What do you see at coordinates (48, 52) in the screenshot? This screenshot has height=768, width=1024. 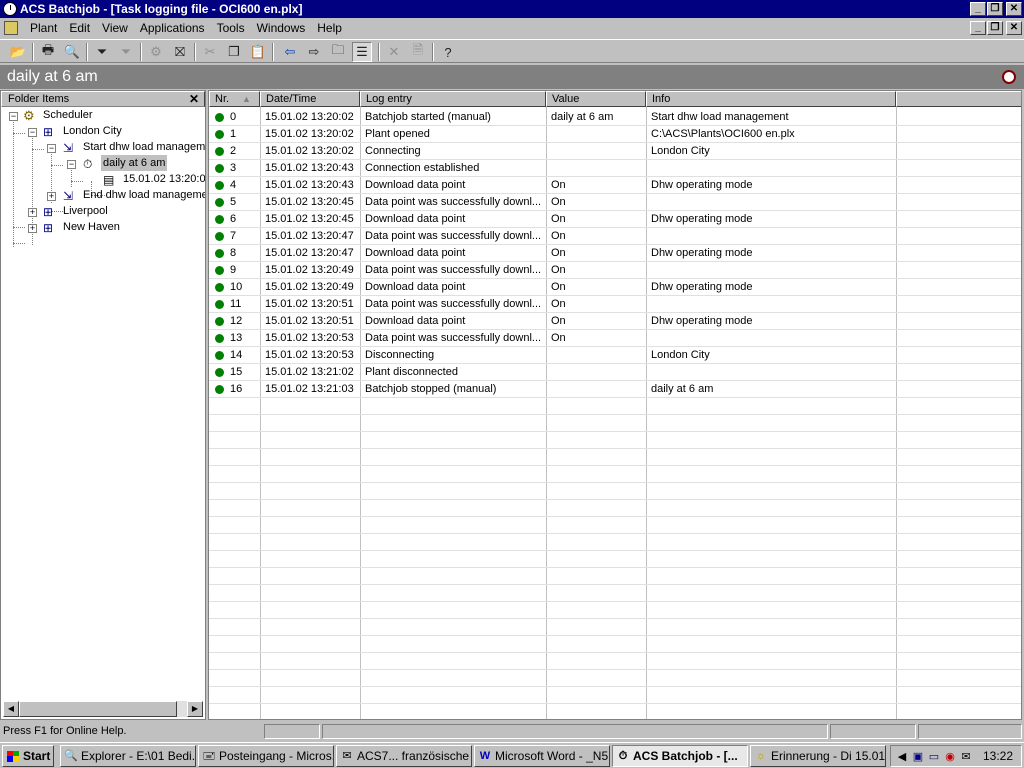 I see `print-icon: 🖶` at bounding box center [48, 52].